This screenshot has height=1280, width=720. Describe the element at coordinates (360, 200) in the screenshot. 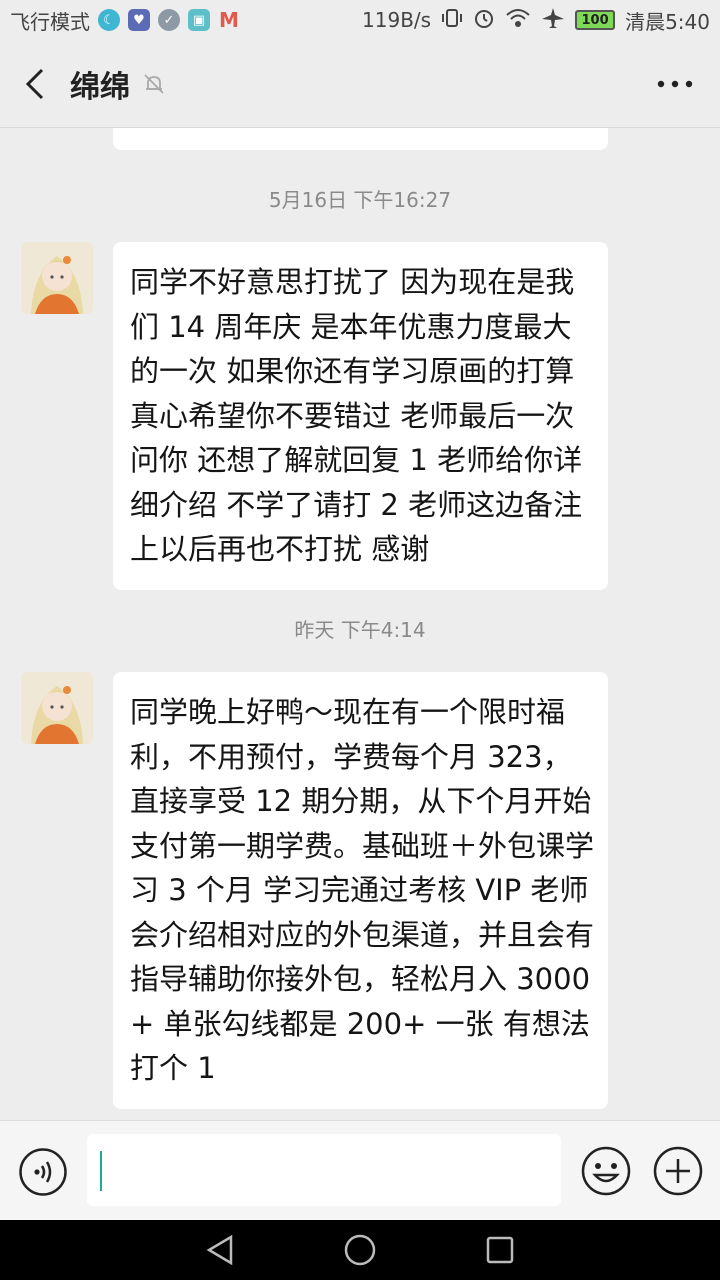

I see `message-timestamp: 5月16日 下午16:27` at that location.